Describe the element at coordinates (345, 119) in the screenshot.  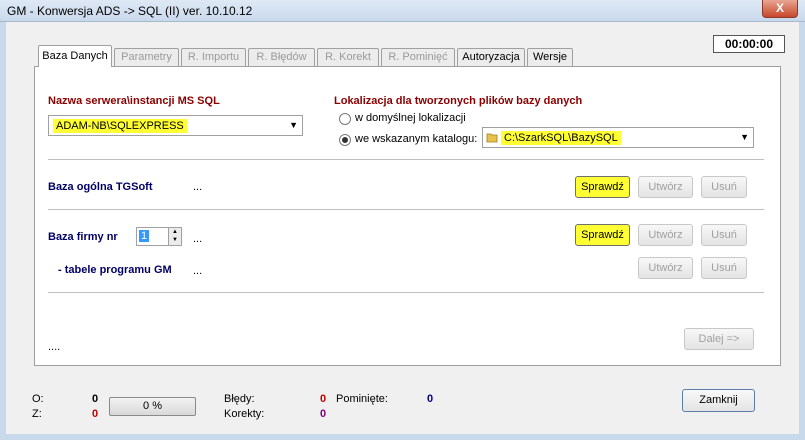
I see `radio-default-location` at that location.